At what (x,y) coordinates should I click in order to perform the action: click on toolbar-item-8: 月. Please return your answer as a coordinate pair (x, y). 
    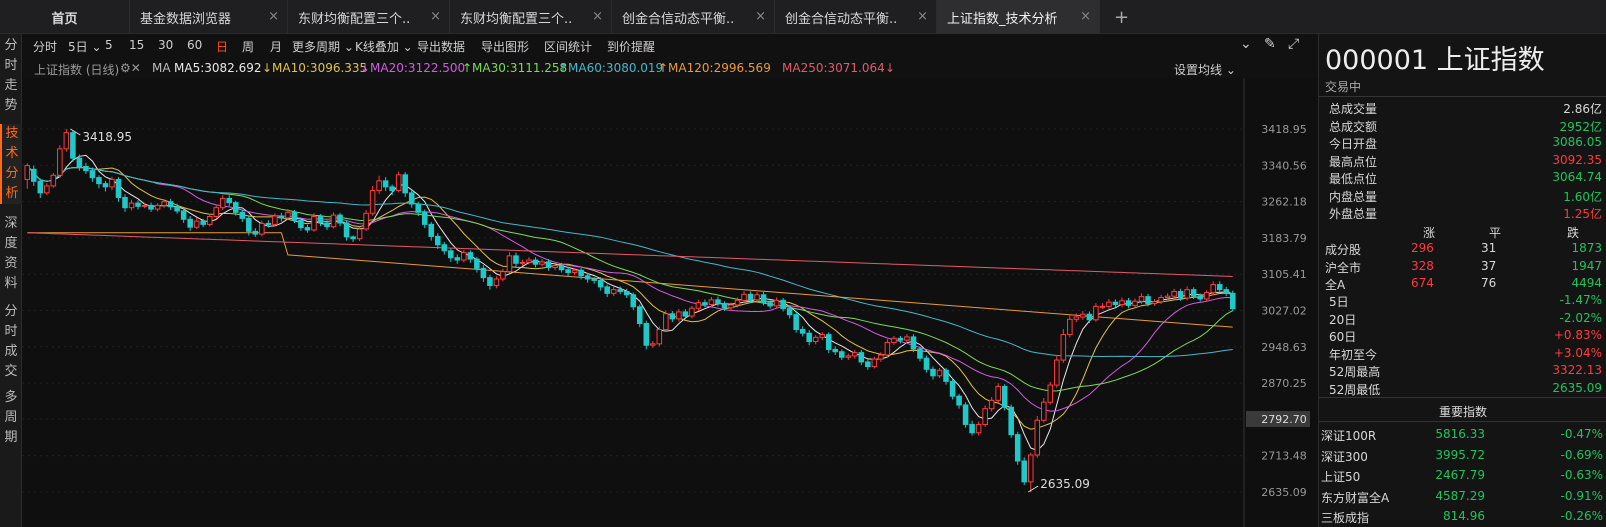
    Looking at the image, I should click on (276, 46).